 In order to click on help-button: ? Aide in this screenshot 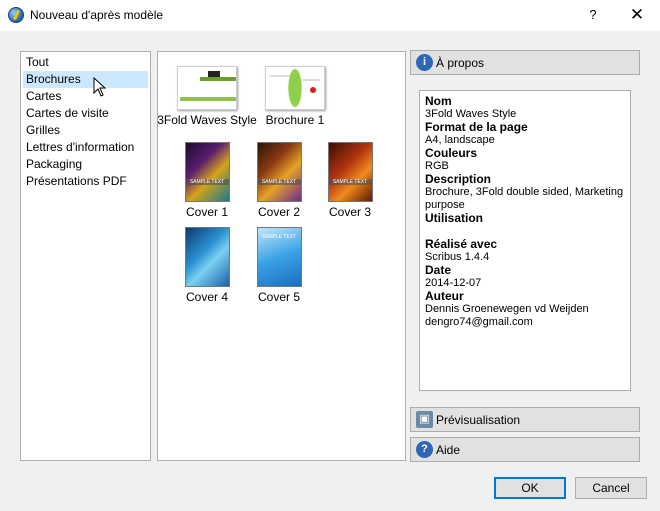, I will do `click(525, 449)`.